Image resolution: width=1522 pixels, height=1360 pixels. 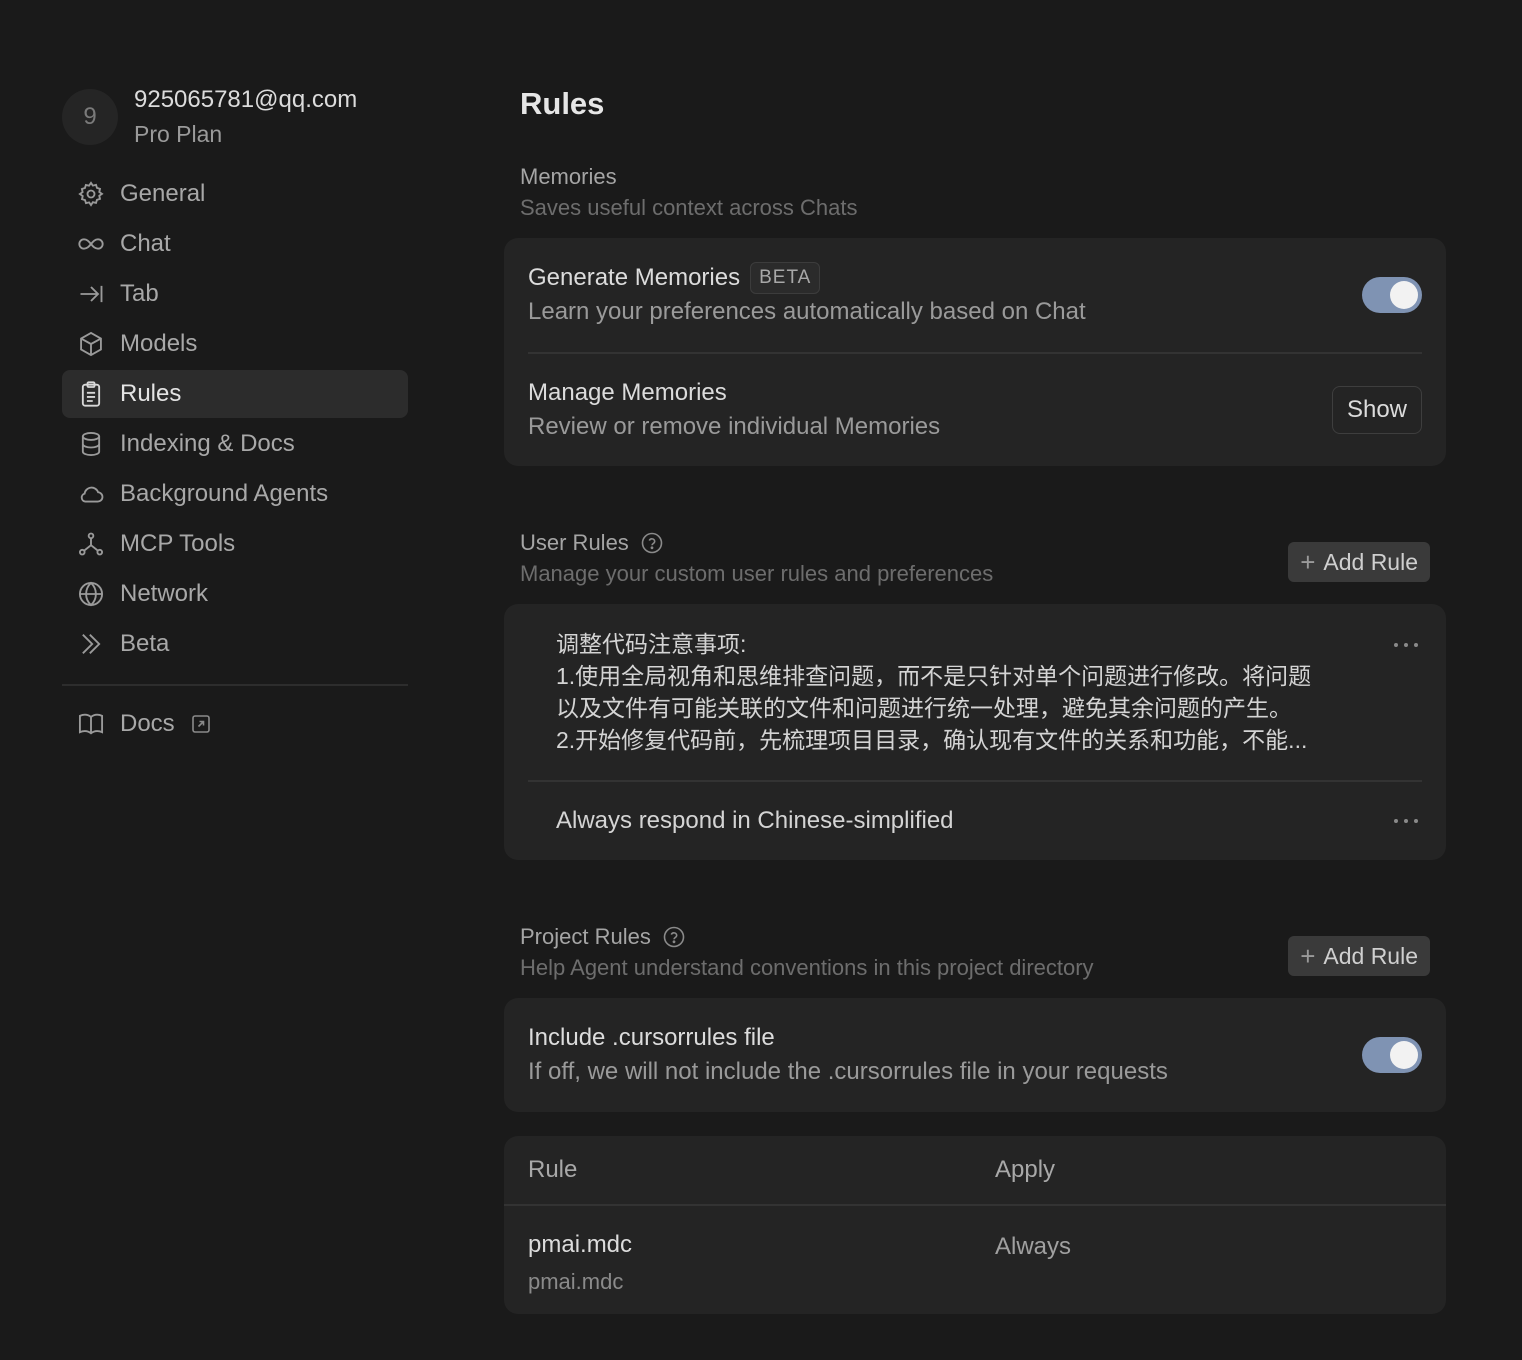 I want to click on sidebar-item-indexing-docs: Indexing & Docs, so click(x=235, y=444).